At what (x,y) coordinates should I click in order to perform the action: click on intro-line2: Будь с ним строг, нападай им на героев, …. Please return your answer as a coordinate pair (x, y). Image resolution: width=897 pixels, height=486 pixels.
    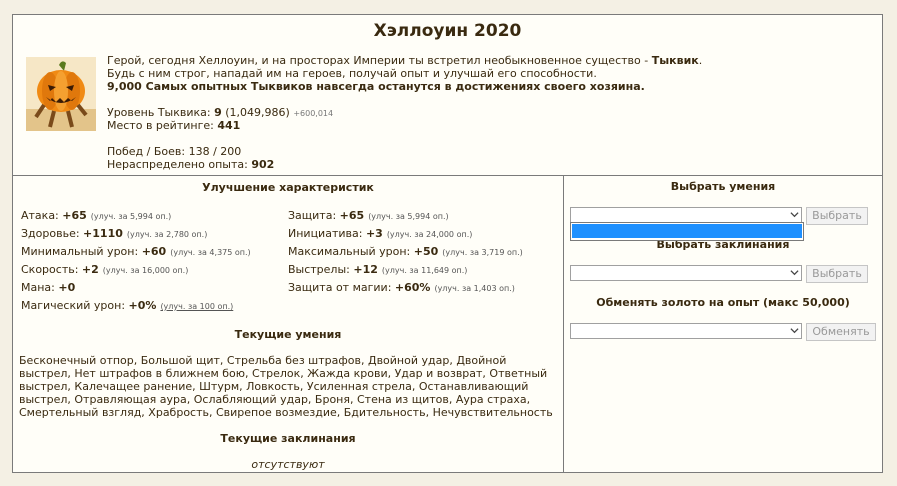
    Looking at the image, I should click on (352, 73).